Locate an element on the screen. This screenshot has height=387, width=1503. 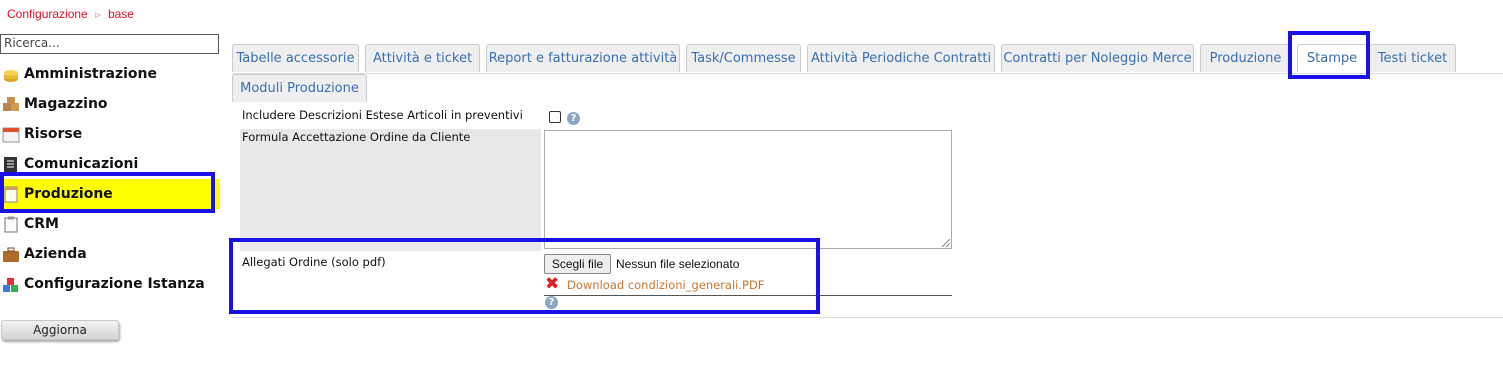
sidebar-item-produzione: Produzione is located at coordinates (110, 194).